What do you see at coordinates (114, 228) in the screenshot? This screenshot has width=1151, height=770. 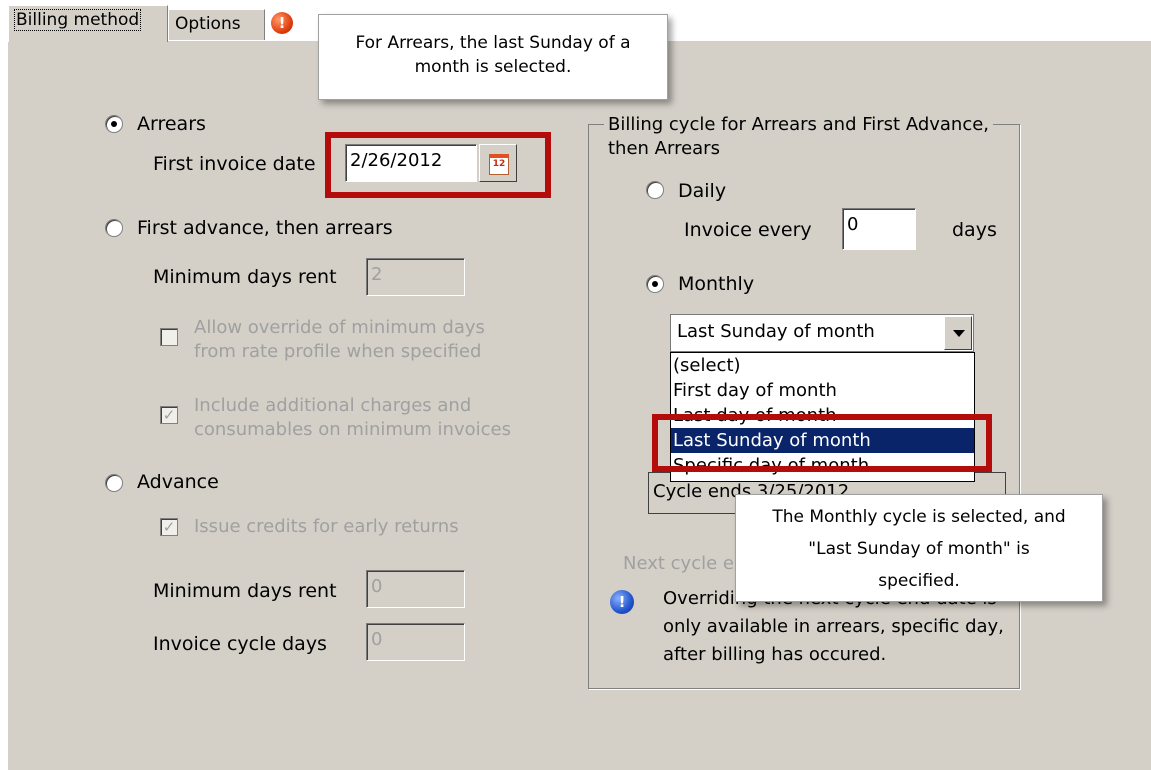 I see `first-advance-radio` at bounding box center [114, 228].